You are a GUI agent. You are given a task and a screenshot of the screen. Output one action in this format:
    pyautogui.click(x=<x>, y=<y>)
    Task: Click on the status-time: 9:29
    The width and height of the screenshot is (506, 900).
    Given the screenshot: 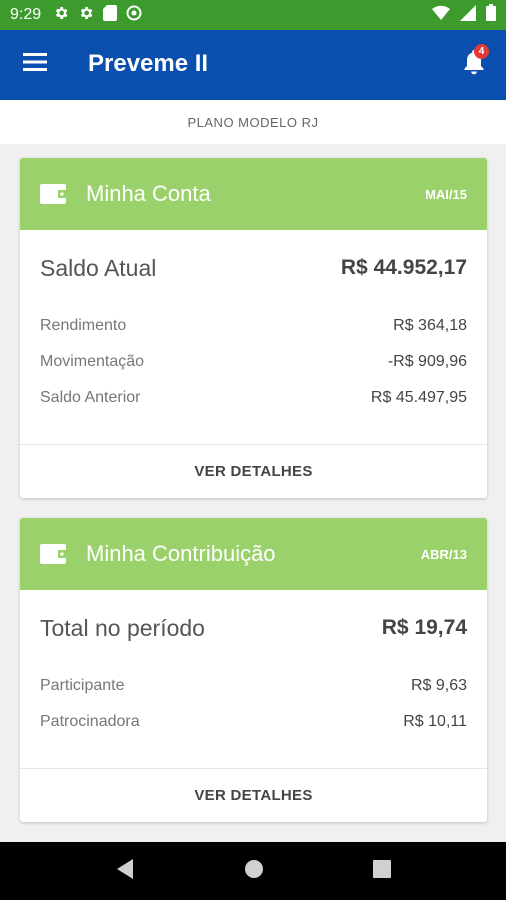 What is the action you would take?
    pyautogui.click(x=26, y=14)
    